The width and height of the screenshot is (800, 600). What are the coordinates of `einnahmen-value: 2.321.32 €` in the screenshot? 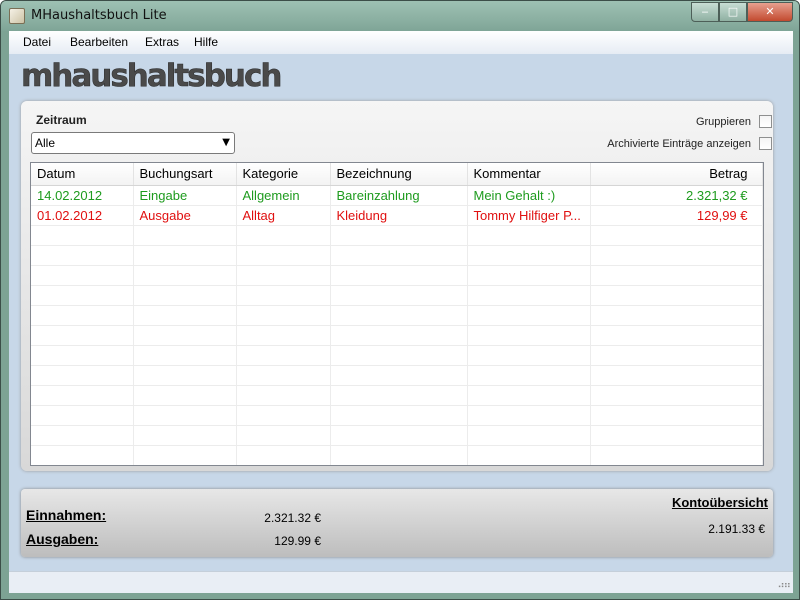 It's located at (292, 518).